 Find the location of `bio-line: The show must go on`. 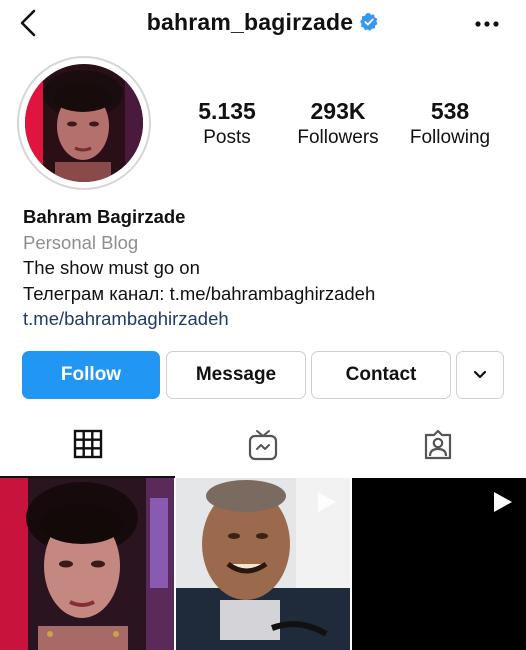

bio-line: The show must go on is located at coordinates (111, 267).